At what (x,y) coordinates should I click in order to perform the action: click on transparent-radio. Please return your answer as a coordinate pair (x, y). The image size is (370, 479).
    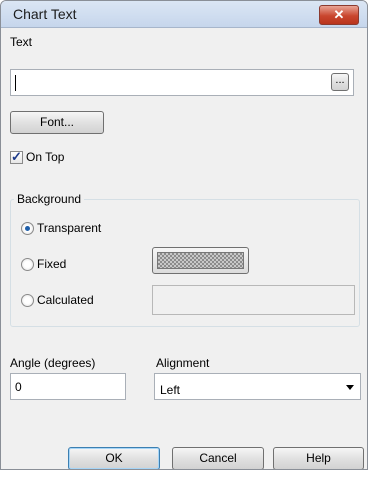
    Looking at the image, I should click on (27, 228).